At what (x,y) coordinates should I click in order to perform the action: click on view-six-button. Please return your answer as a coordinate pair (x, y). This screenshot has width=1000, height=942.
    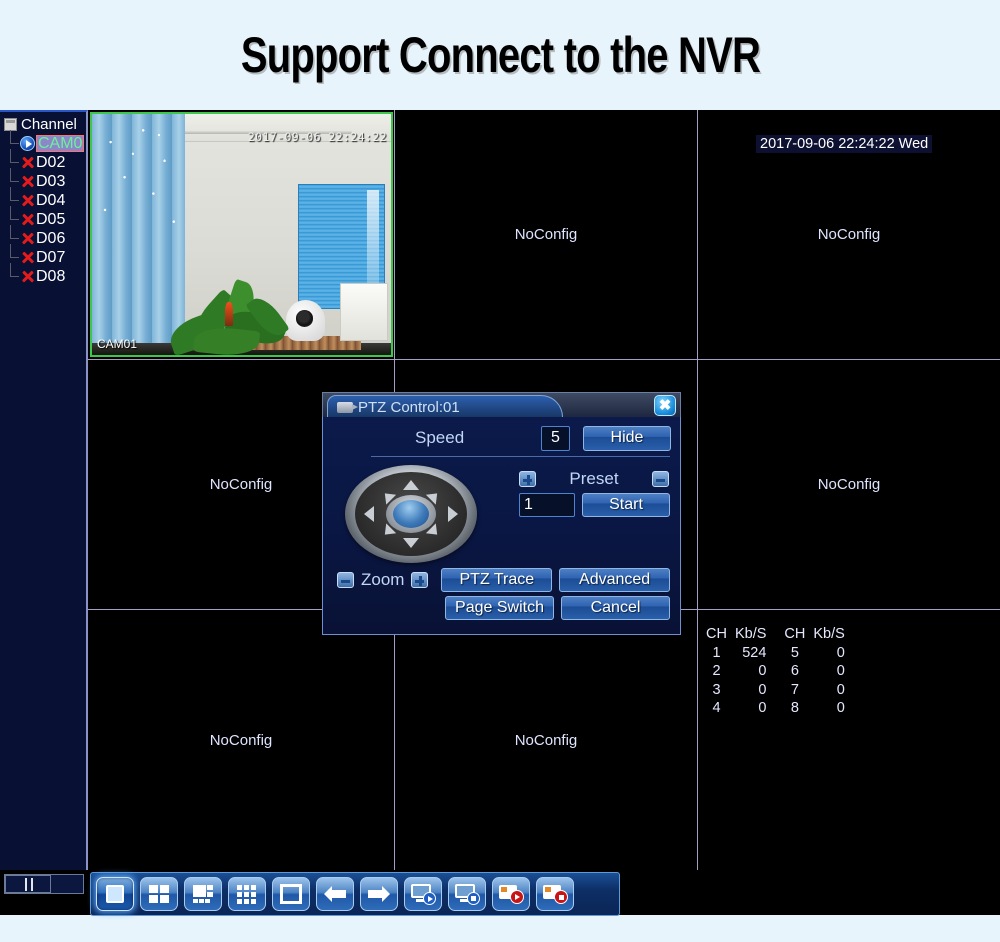
    Looking at the image, I should click on (203, 894).